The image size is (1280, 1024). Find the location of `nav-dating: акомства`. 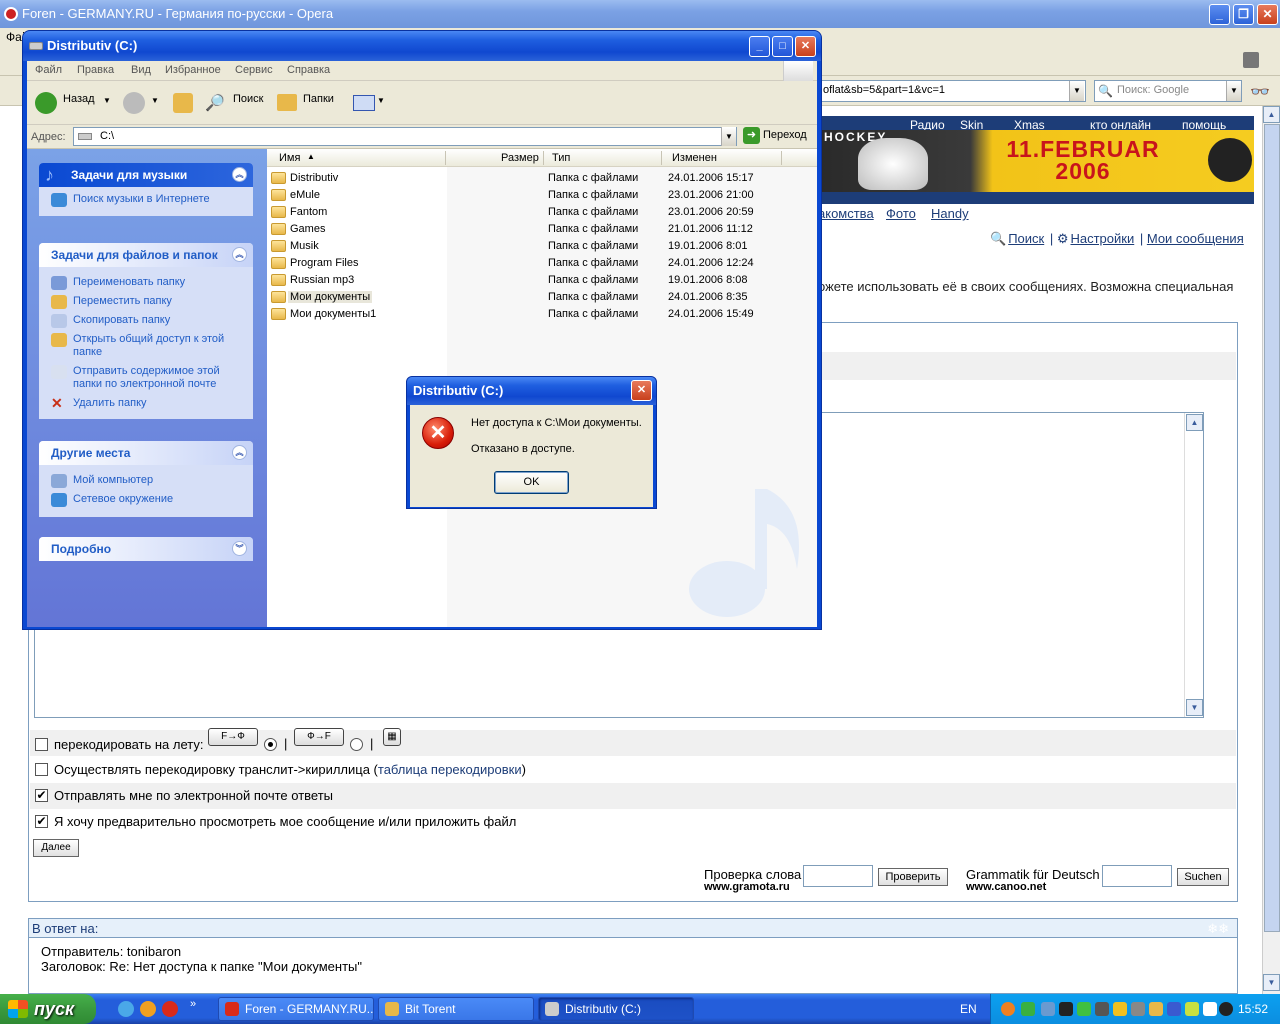

nav-dating: акомства is located at coordinates (846, 213).